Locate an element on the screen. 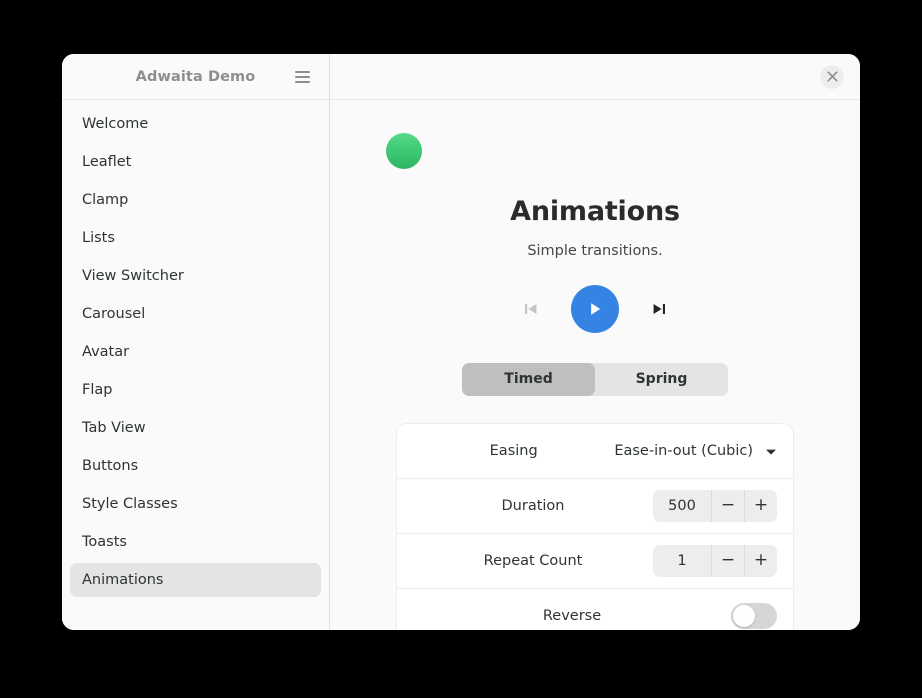  play-icon is located at coordinates (595, 308).